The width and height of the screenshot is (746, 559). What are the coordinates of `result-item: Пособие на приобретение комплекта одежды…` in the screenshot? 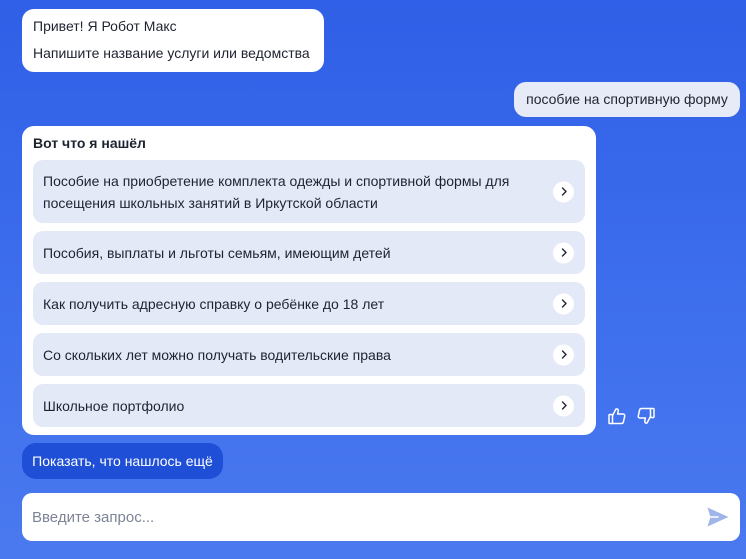 It's located at (309, 191).